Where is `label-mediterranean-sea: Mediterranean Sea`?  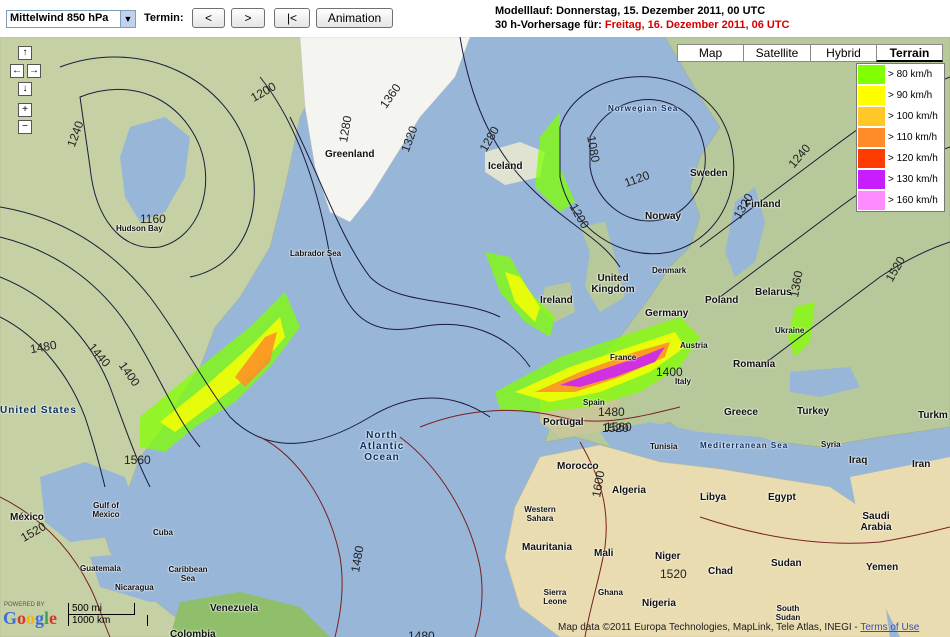 label-mediterranean-sea: Mediterranean Sea is located at coordinates (744, 445).